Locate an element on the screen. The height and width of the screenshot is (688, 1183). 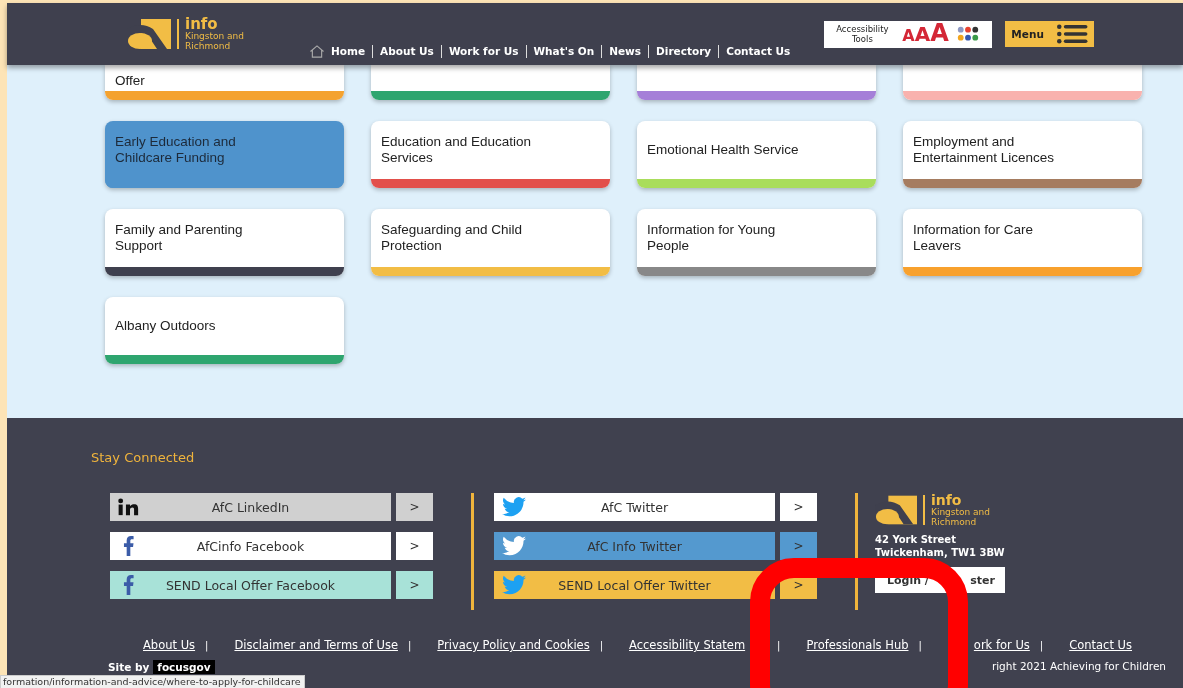
footer-heading: Stay Connected is located at coordinates (143, 457).